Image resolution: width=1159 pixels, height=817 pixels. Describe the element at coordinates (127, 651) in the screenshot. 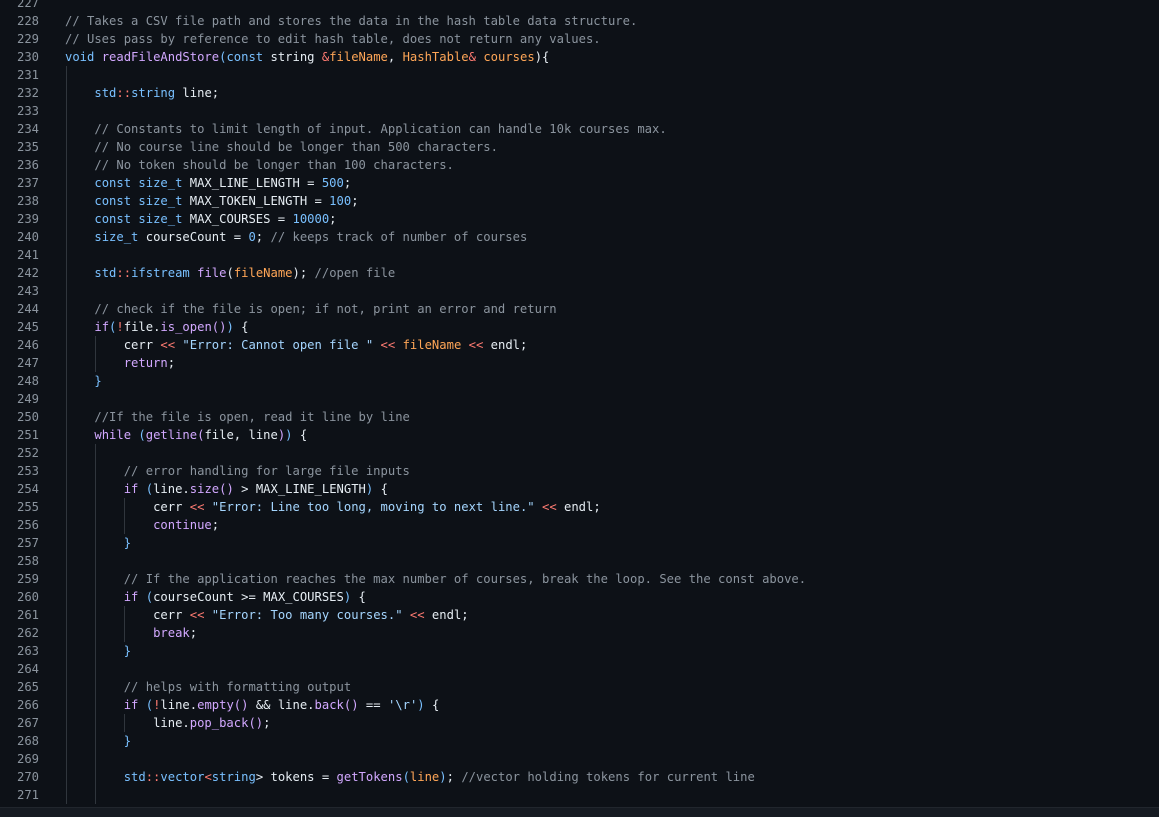

I see `code-token: }` at that location.